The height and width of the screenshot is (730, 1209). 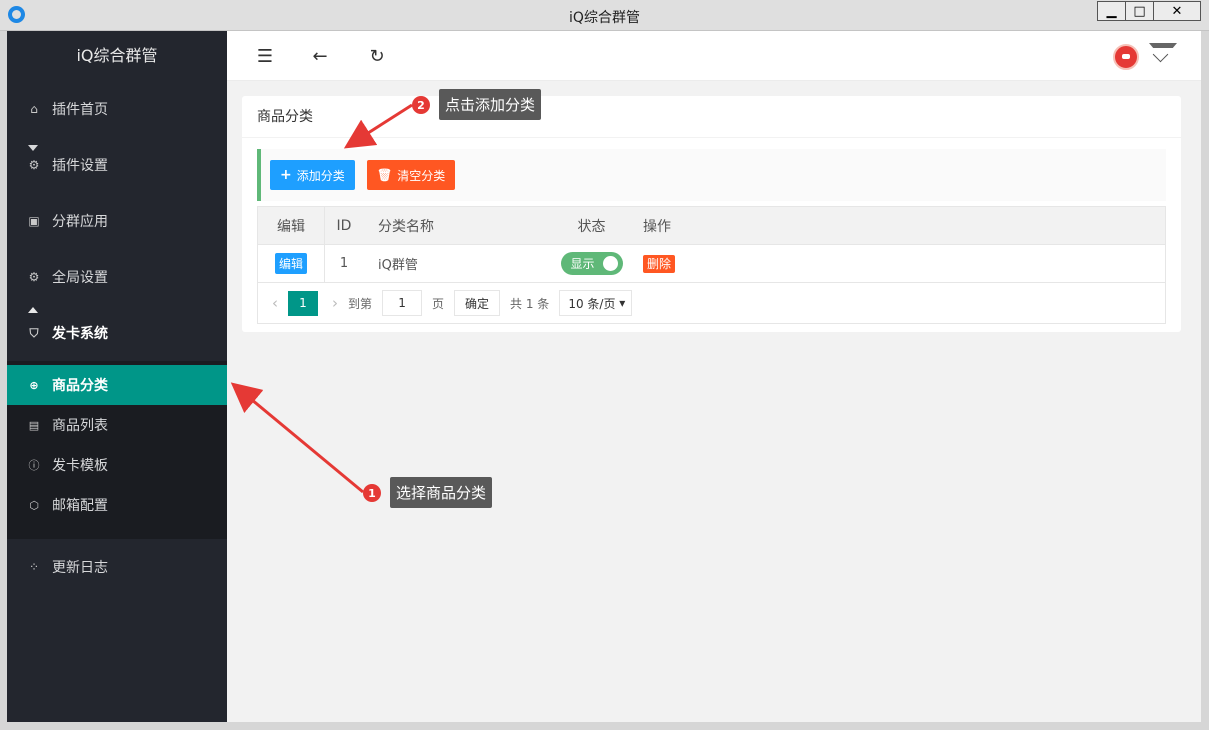 I want to click on prev-page-icon: ‹, so click(x=275, y=303).